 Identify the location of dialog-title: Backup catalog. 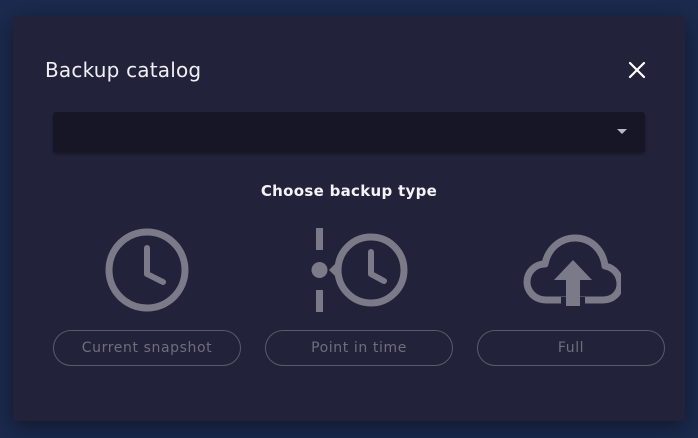
(123, 70).